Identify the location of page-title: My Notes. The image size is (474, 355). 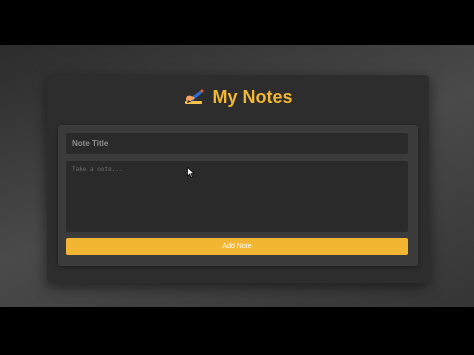
(252, 97).